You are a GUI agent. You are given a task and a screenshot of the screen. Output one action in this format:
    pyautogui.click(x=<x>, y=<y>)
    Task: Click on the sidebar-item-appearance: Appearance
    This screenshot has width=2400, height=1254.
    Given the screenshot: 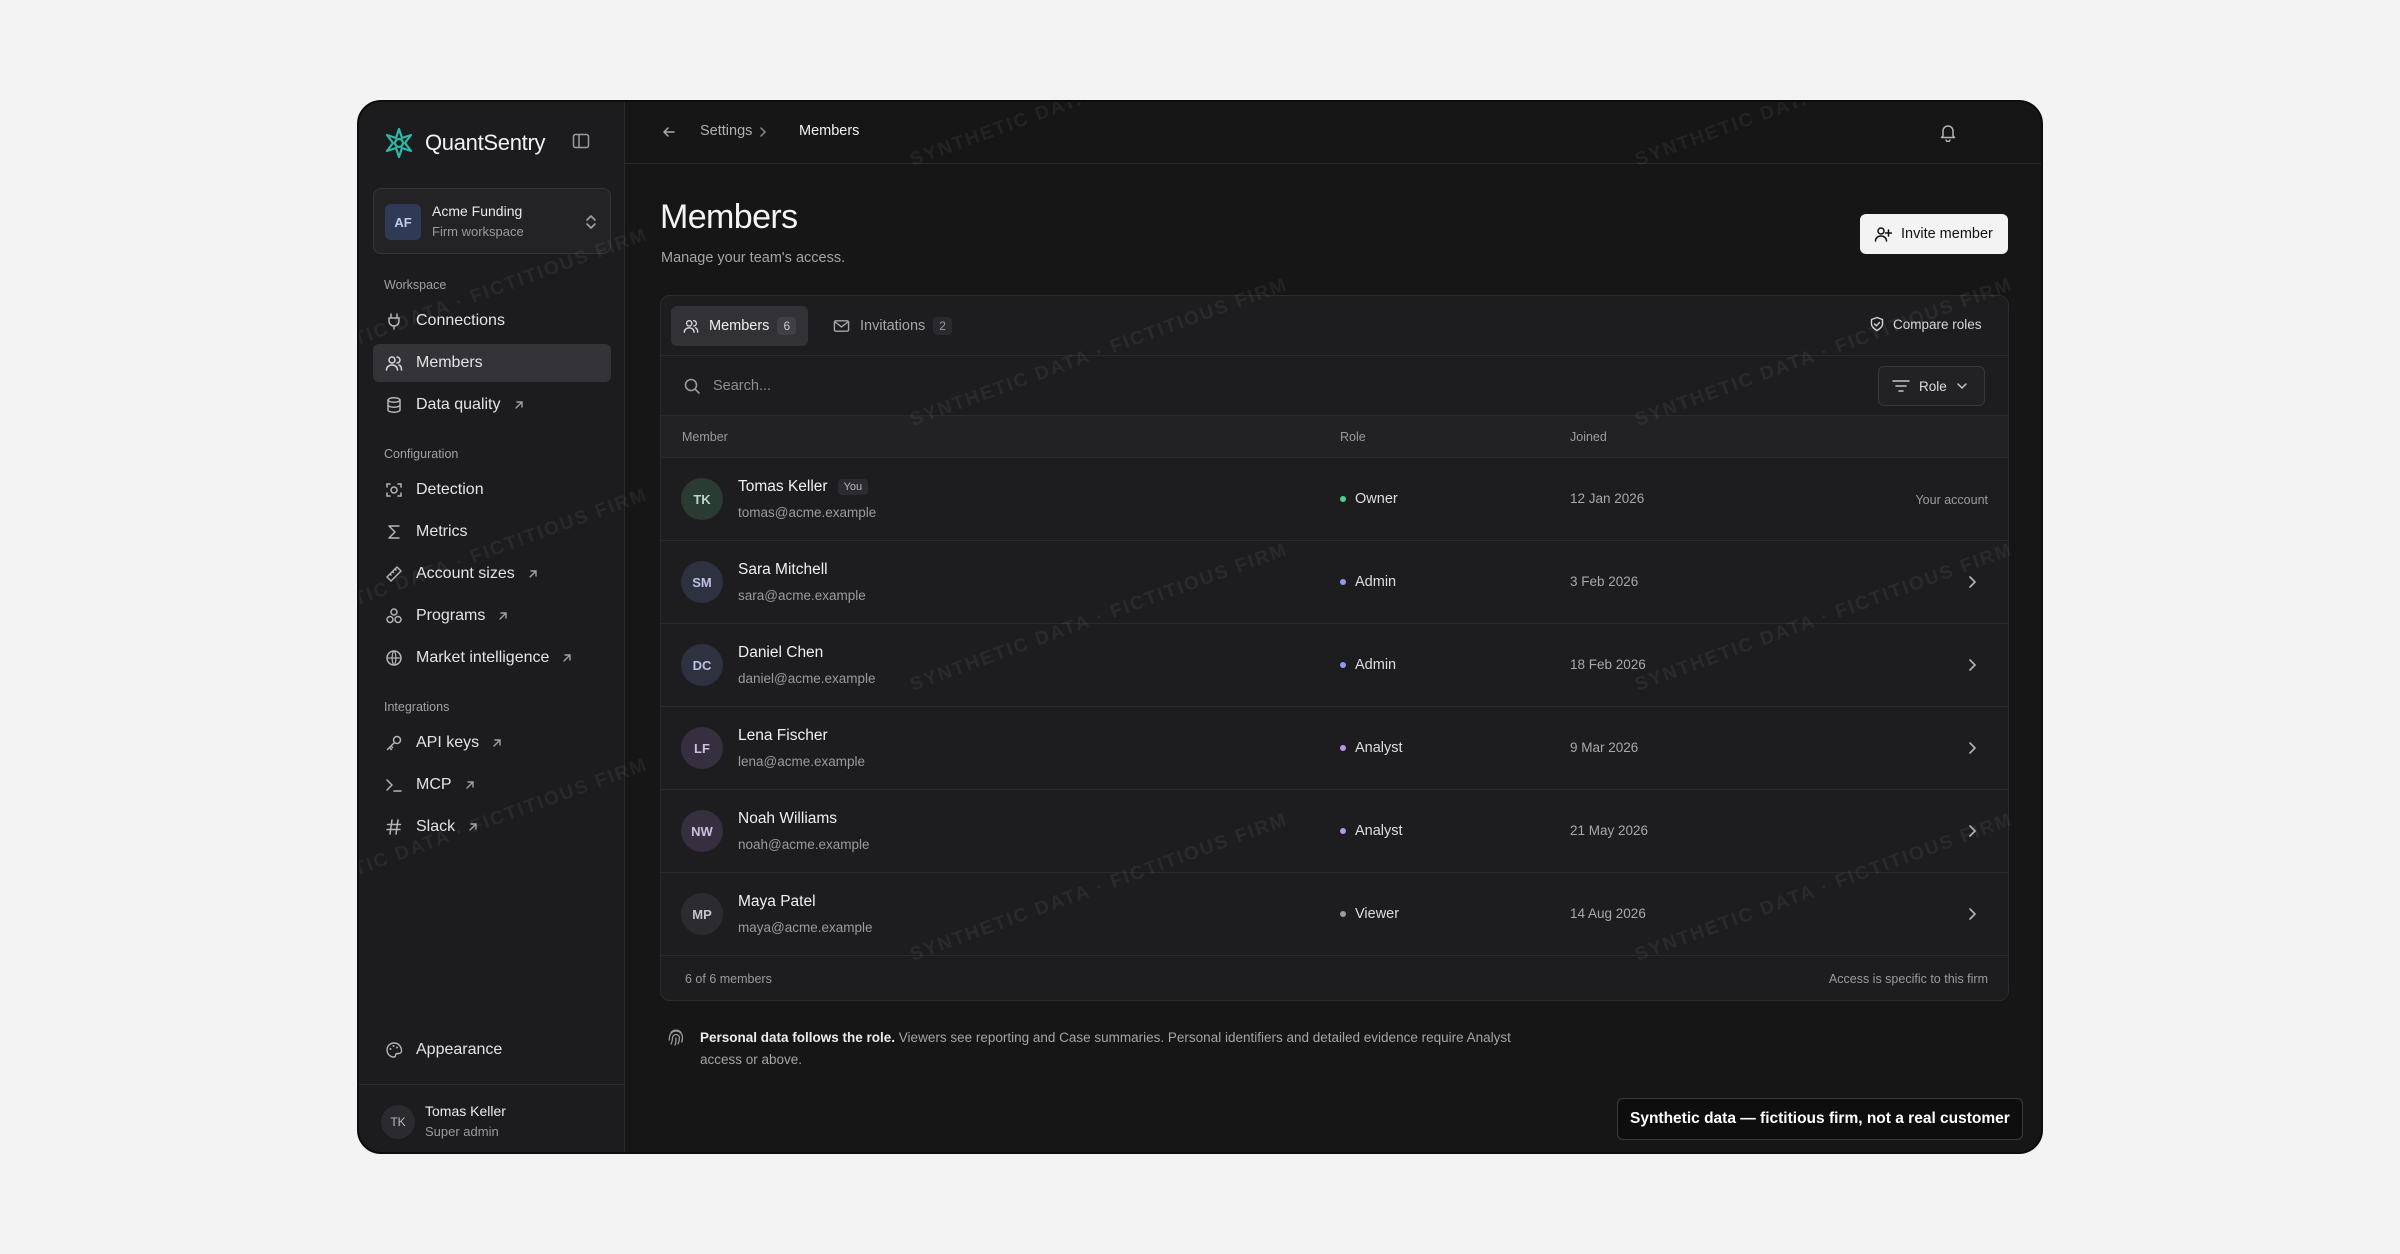 What is the action you would take?
    pyautogui.click(x=492, y=1050)
    